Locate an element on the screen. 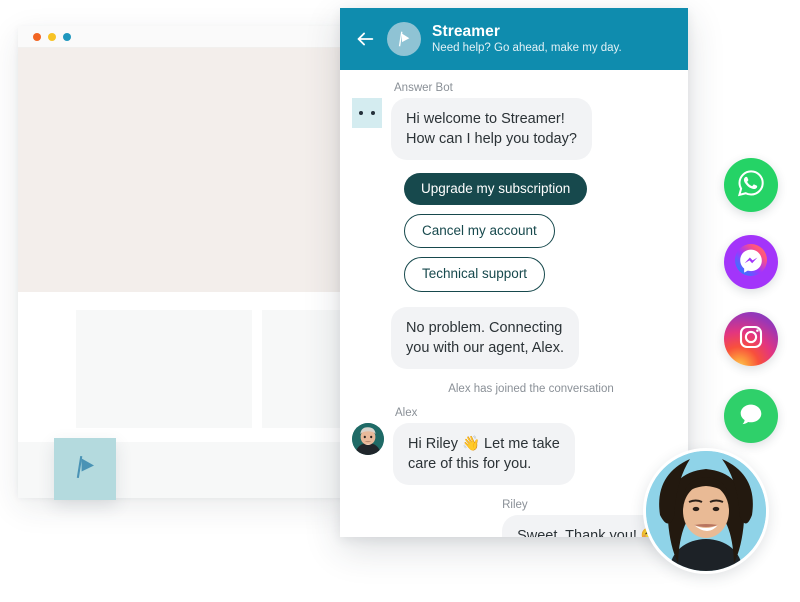 This screenshot has height=602, width=800. flag-icon is located at coordinates (85, 469).